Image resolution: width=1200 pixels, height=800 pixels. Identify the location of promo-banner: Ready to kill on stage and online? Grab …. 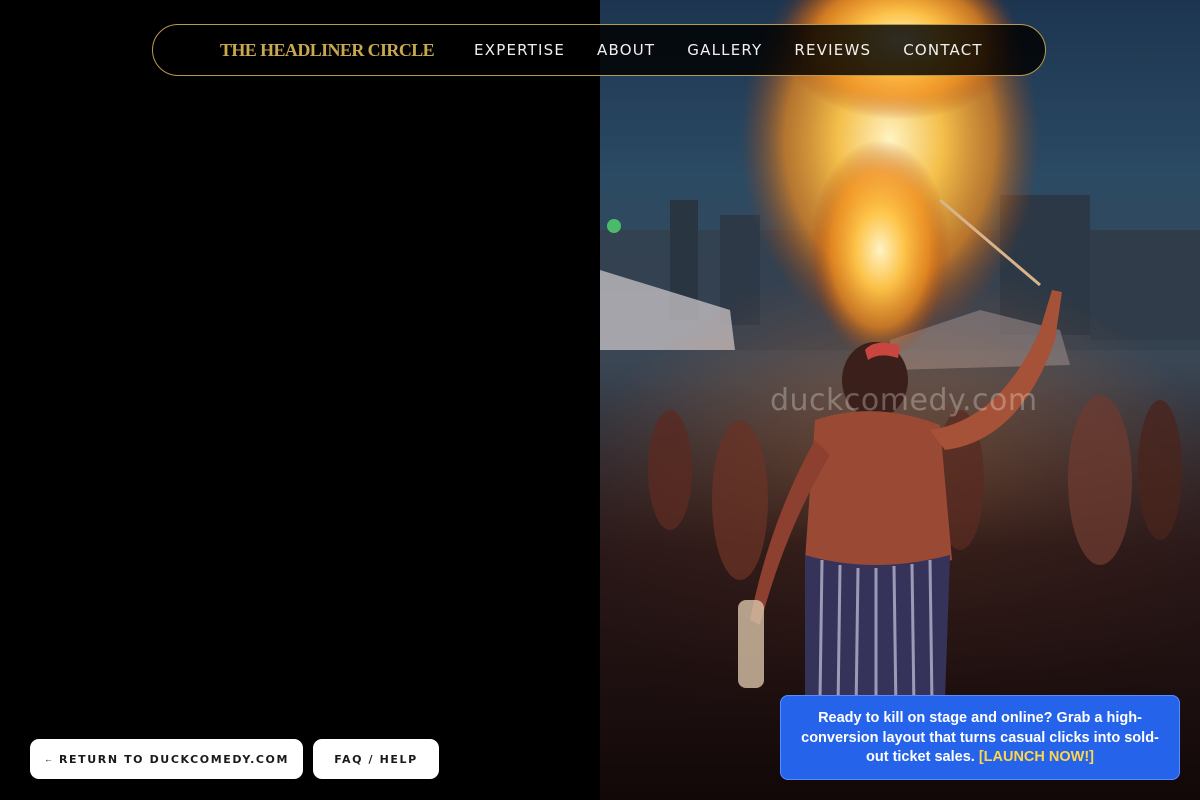
(980, 737).